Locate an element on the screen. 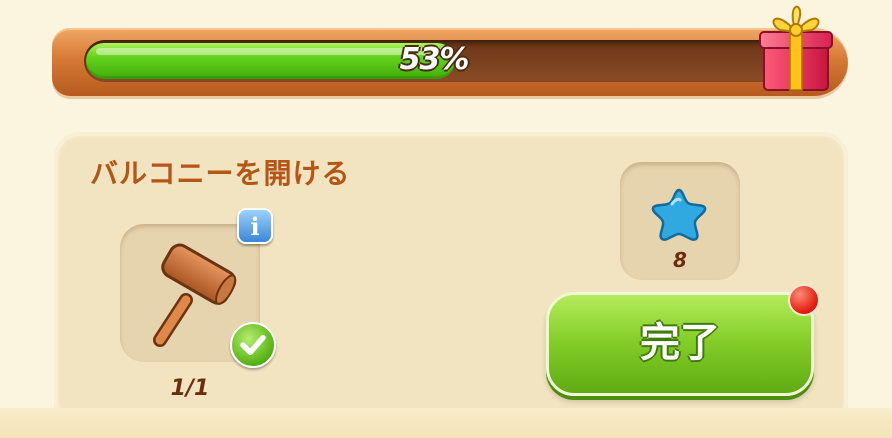 This screenshot has width=892, height=438. checkmark-icon is located at coordinates (253, 345).